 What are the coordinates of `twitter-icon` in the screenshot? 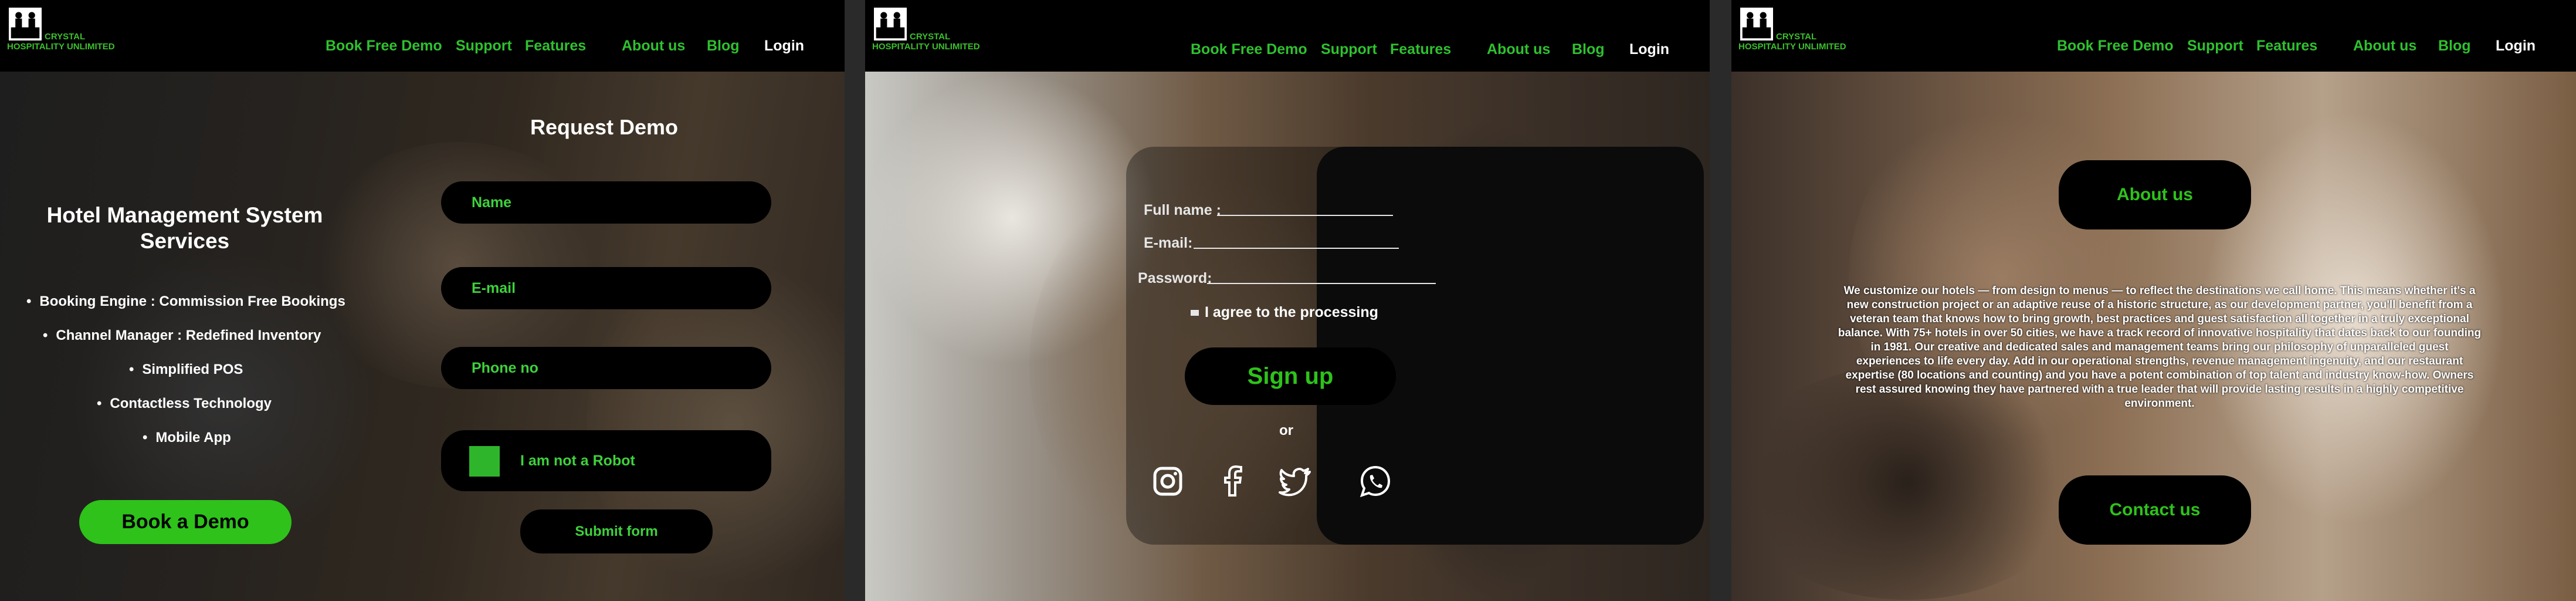 It's located at (1296, 482).